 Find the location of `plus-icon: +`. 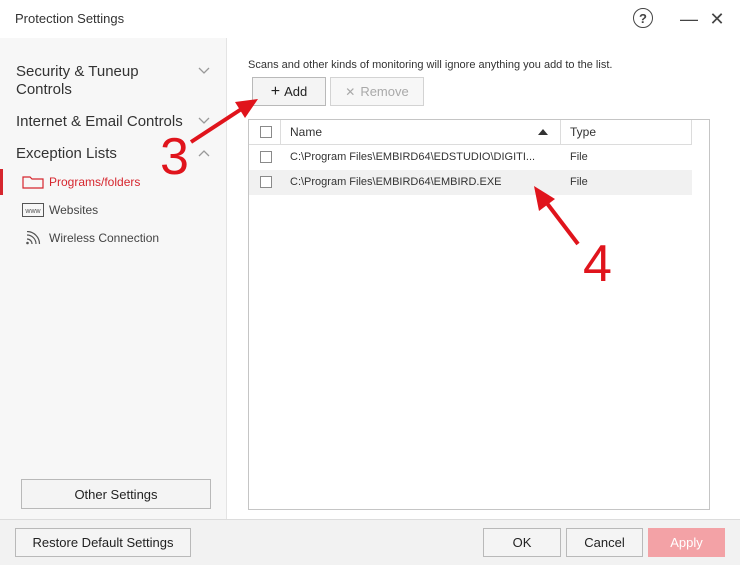

plus-icon: + is located at coordinates (275, 91).